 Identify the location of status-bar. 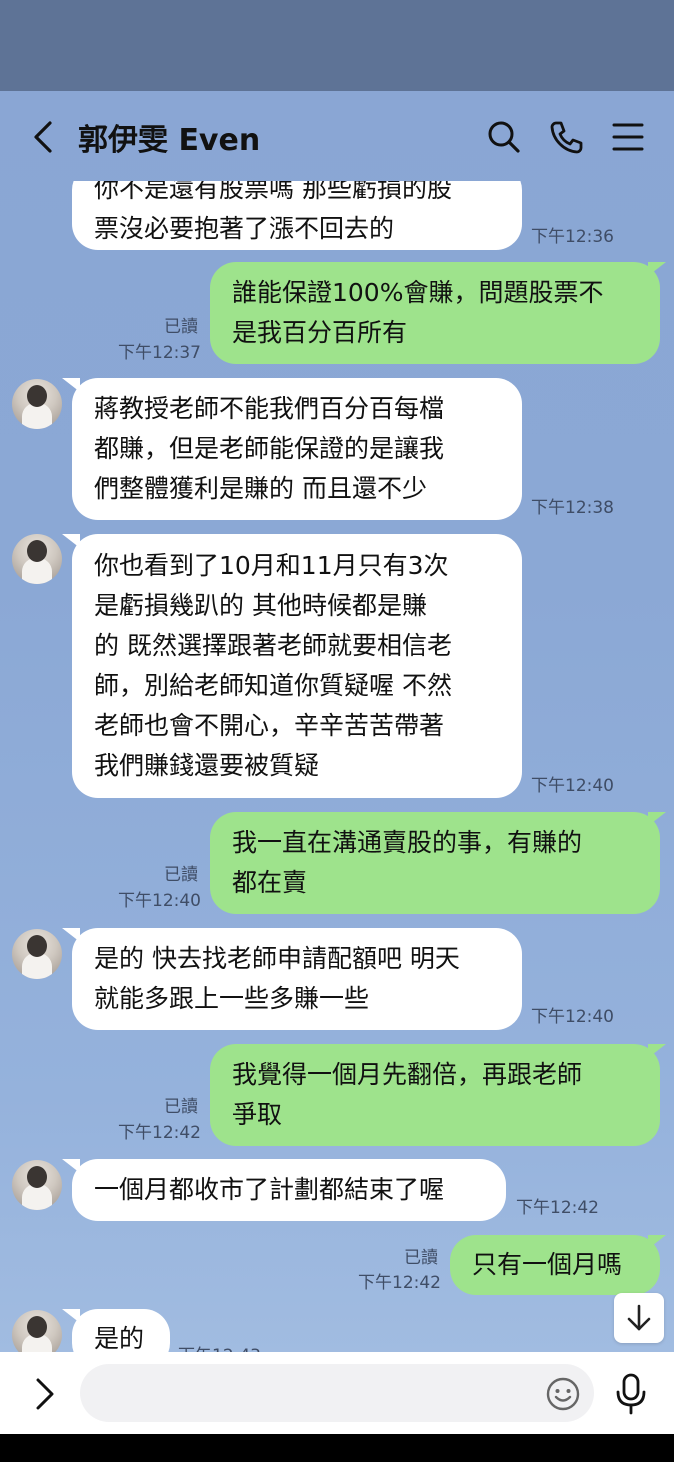
(337, 45).